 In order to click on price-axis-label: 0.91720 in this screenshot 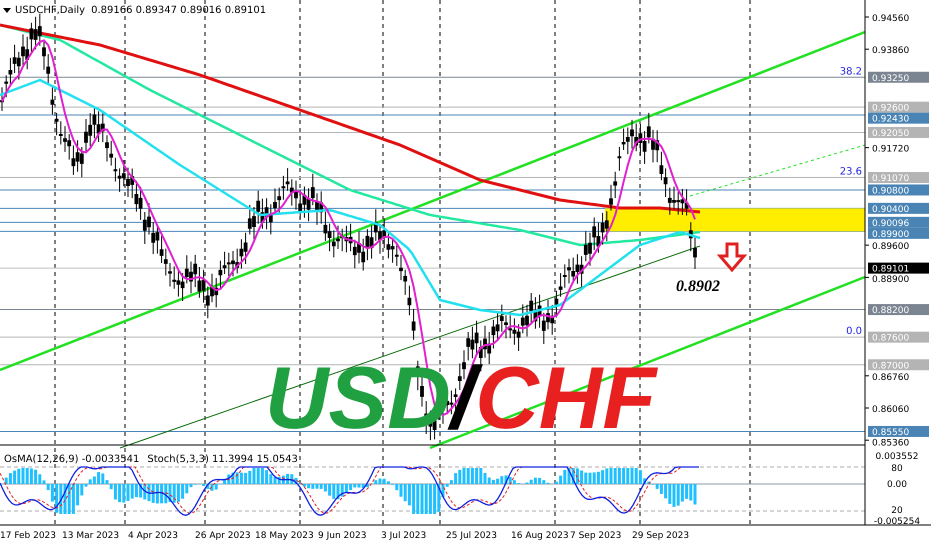, I will do `click(891, 149)`.